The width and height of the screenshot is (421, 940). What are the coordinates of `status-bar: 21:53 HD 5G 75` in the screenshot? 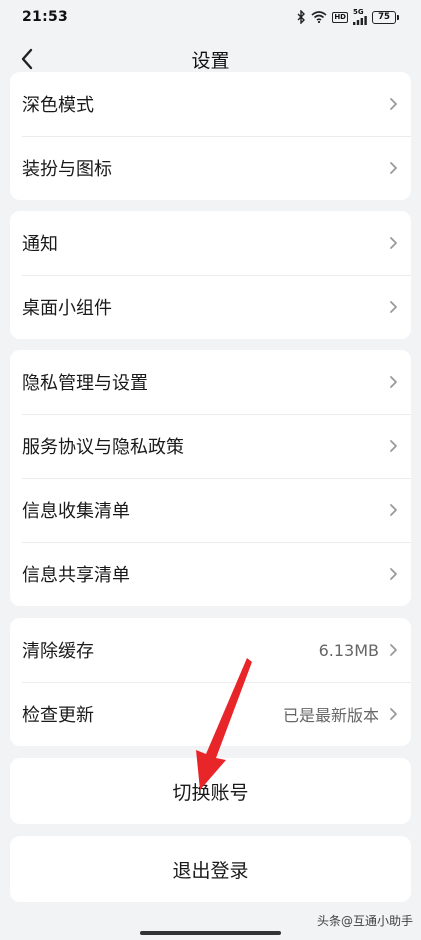 It's located at (210, 17).